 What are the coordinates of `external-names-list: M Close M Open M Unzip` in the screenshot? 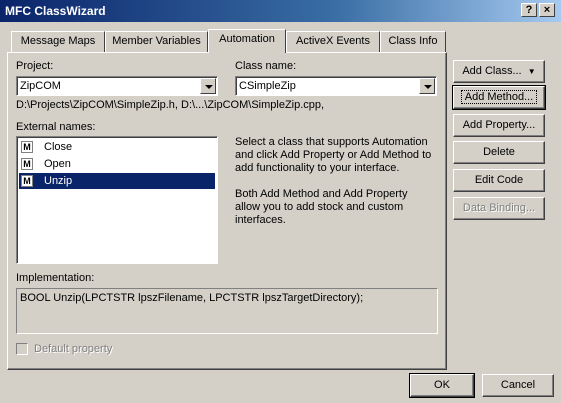 It's located at (117, 200).